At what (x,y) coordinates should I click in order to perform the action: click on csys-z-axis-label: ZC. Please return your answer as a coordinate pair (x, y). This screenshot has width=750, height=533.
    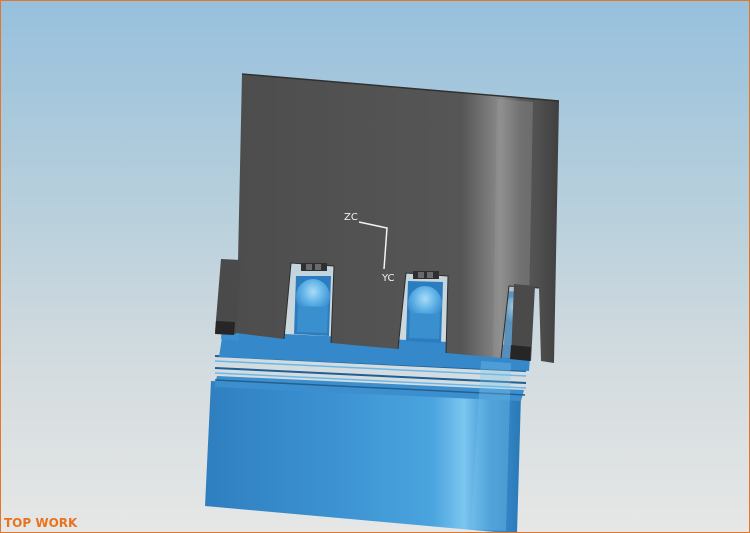
    Looking at the image, I should click on (351, 217).